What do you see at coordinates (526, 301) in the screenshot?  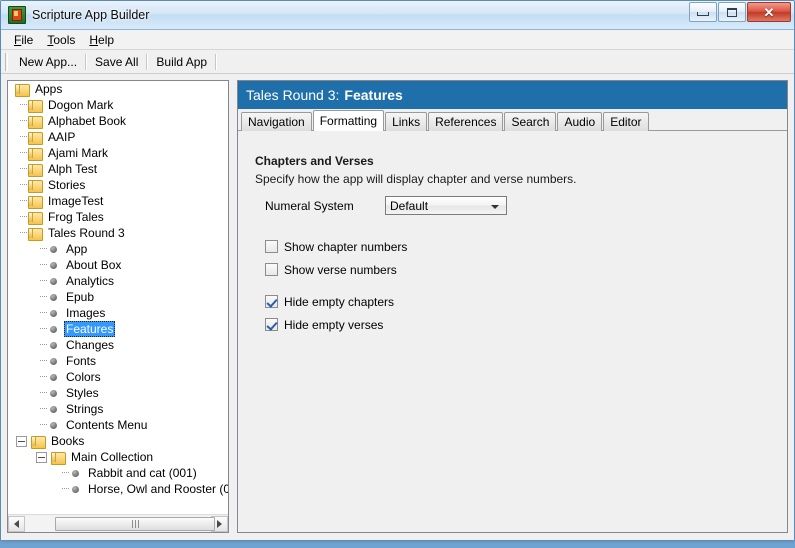 I see `checkbox-row: Hide empty chapters` at bounding box center [526, 301].